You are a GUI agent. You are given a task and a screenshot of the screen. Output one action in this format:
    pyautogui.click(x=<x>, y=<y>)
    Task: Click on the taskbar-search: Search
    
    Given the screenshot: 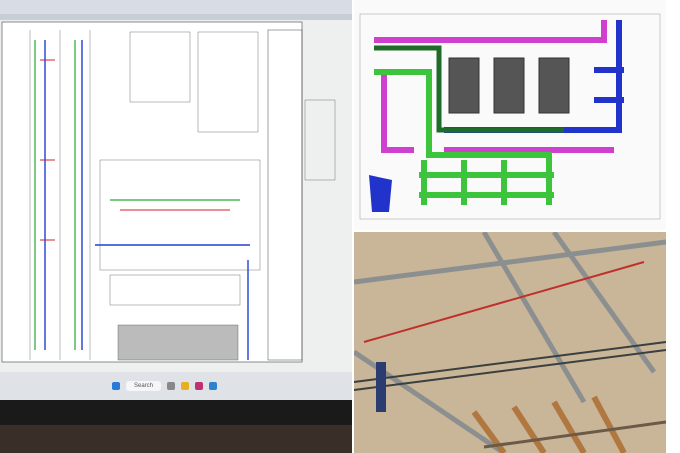 What is the action you would take?
    pyautogui.click(x=144, y=386)
    